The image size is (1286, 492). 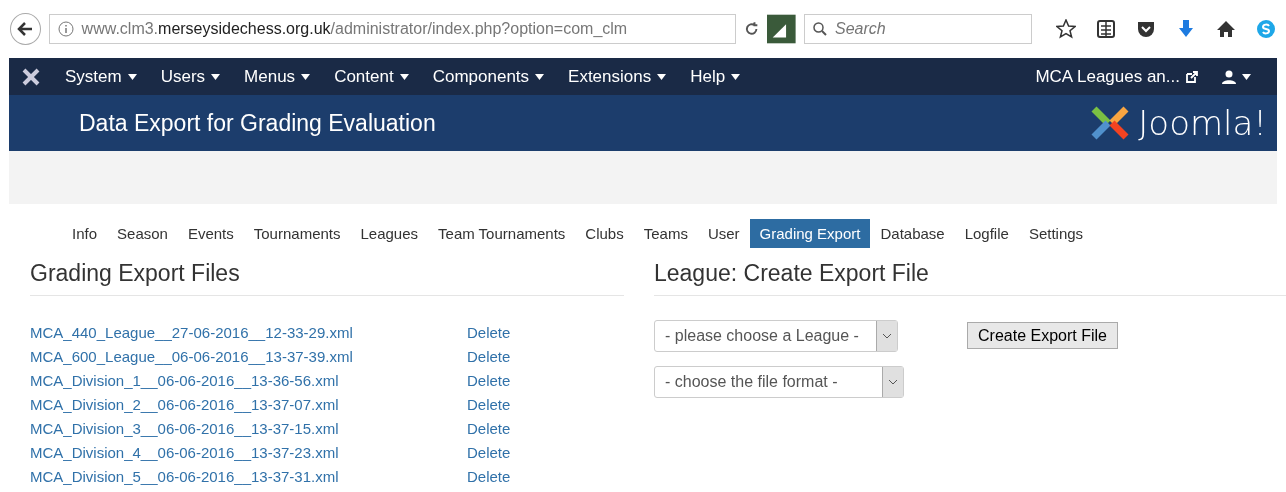 What do you see at coordinates (502, 233) in the screenshot?
I see `tab: Team Tournaments` at bounding box center [502, 233].